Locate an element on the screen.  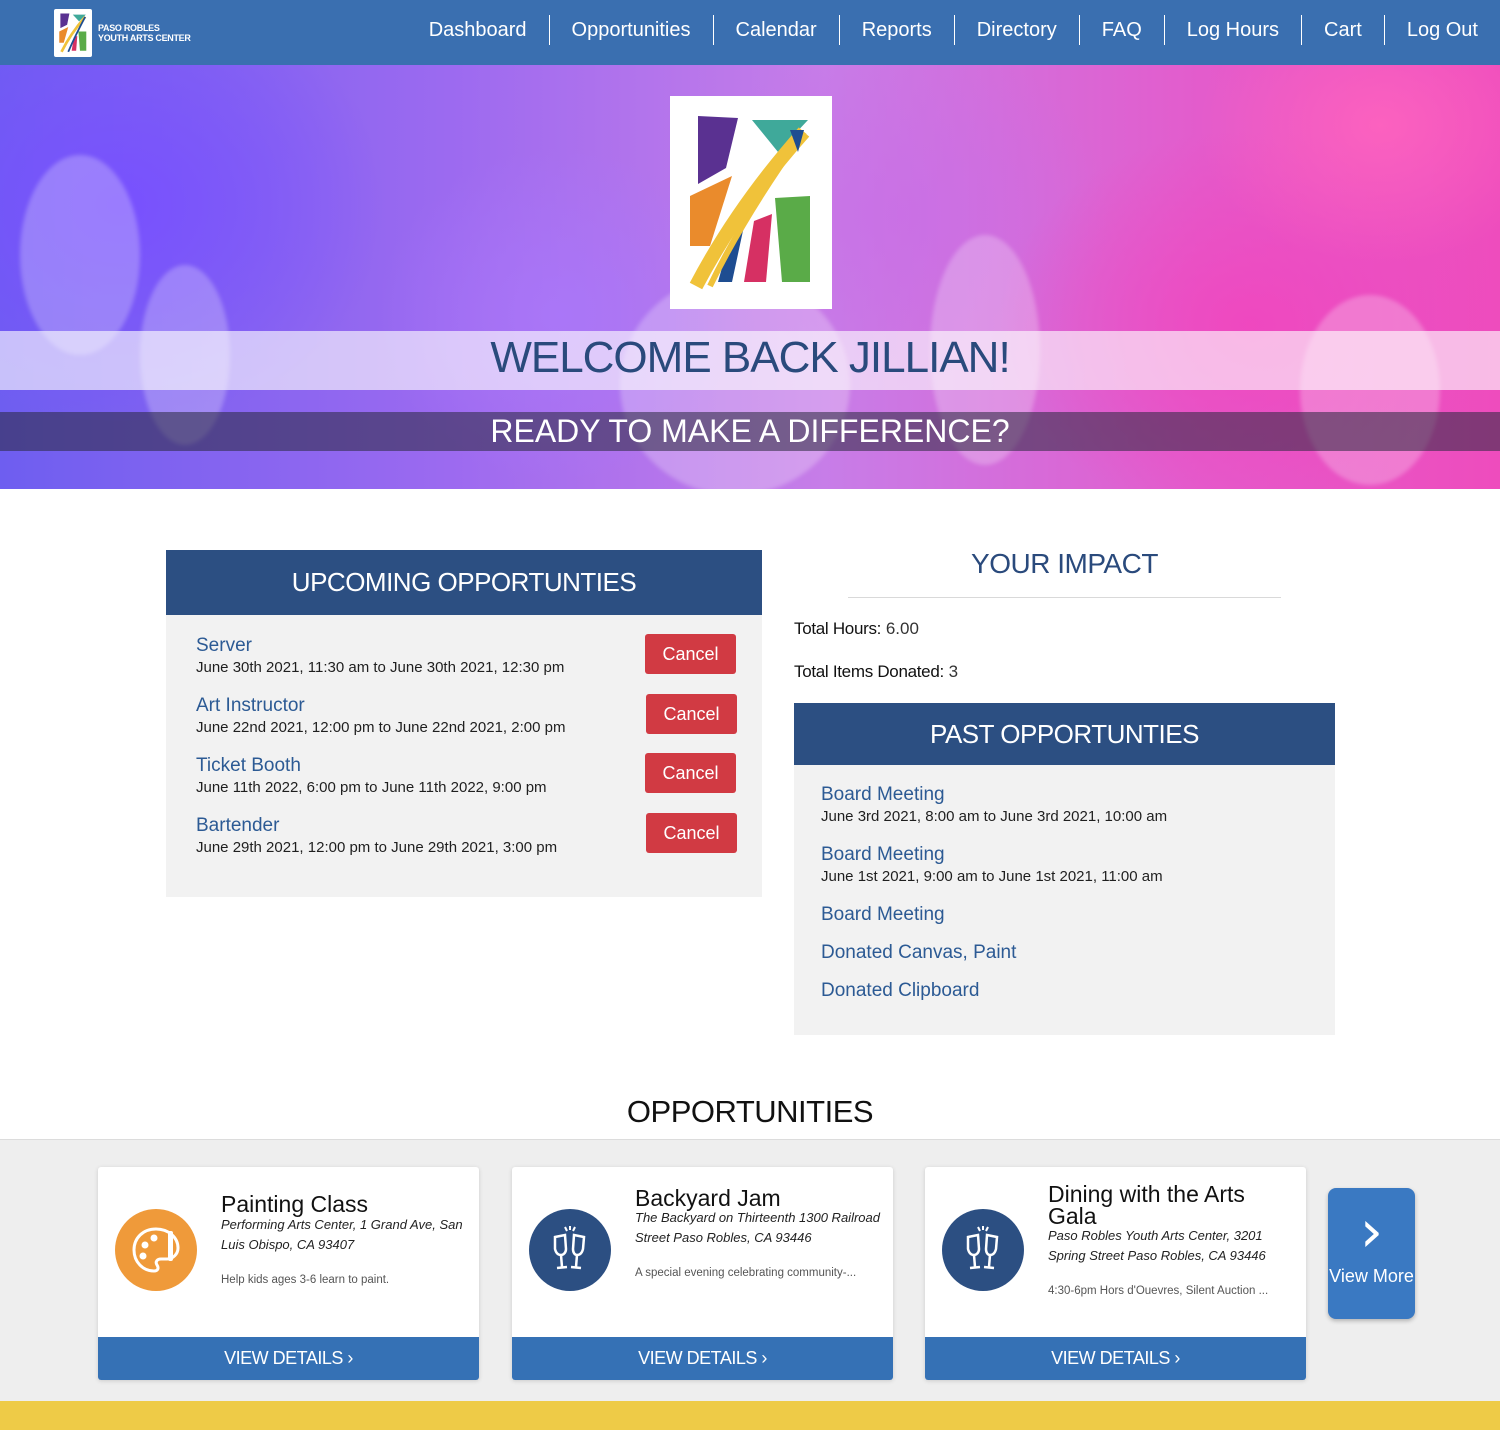
nav-reports: Reports is located at coordinates (896, 30).